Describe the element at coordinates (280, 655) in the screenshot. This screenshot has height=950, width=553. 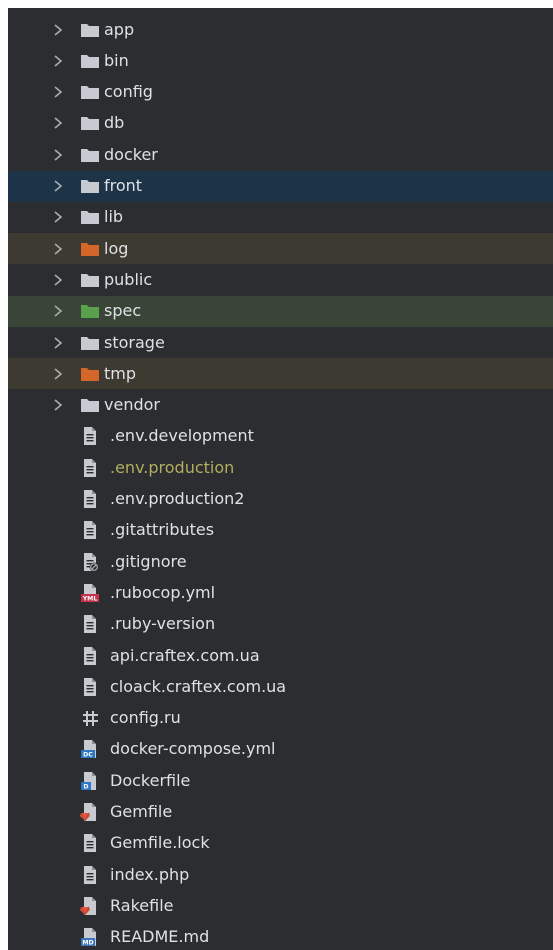
I see `tree-file-api-craftex-com-ua: api.craftex.com.ua` at that location.